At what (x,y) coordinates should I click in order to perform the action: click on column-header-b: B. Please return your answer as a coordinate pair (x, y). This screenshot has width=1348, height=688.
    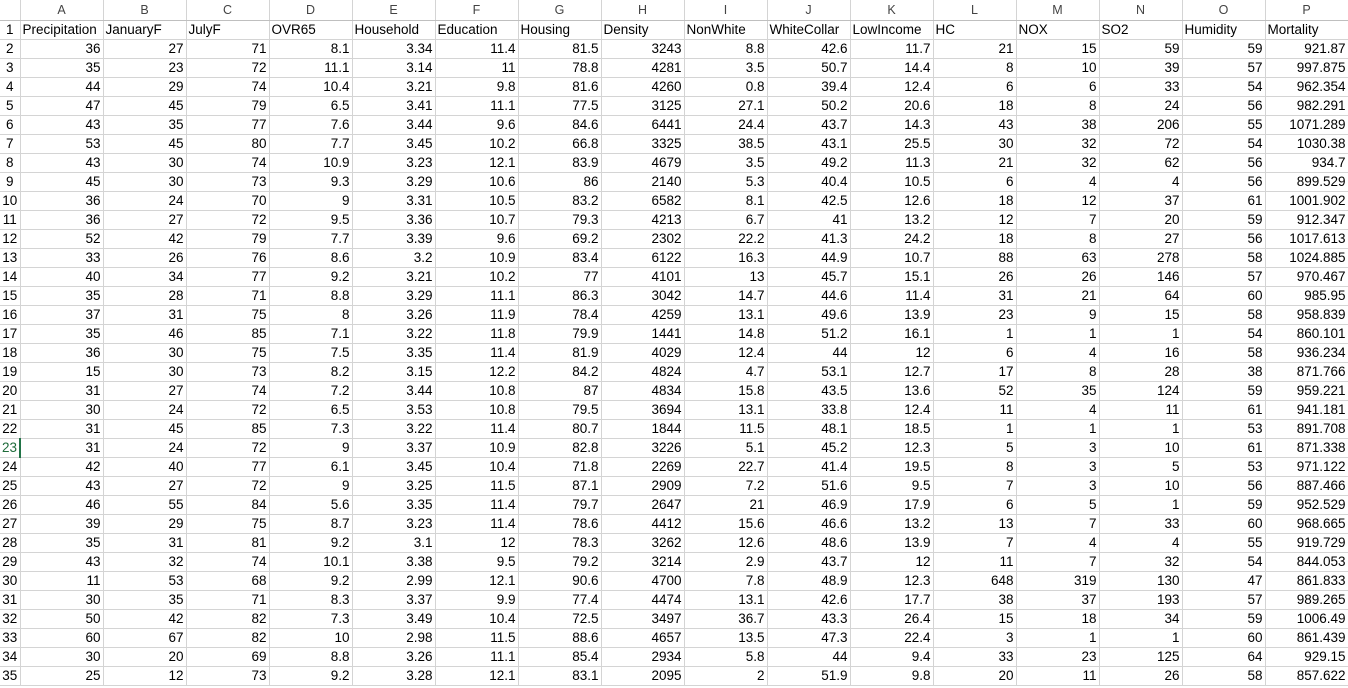
    Looking at the image, I should click on (145, 10).